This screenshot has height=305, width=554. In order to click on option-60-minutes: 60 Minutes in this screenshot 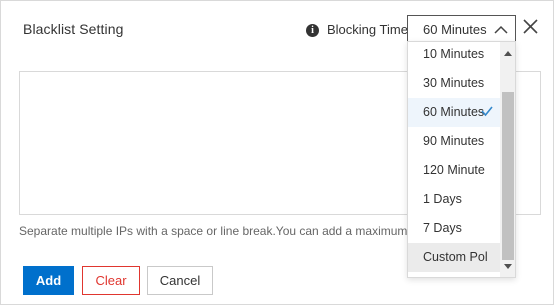, I will do `click(454, 112)`.